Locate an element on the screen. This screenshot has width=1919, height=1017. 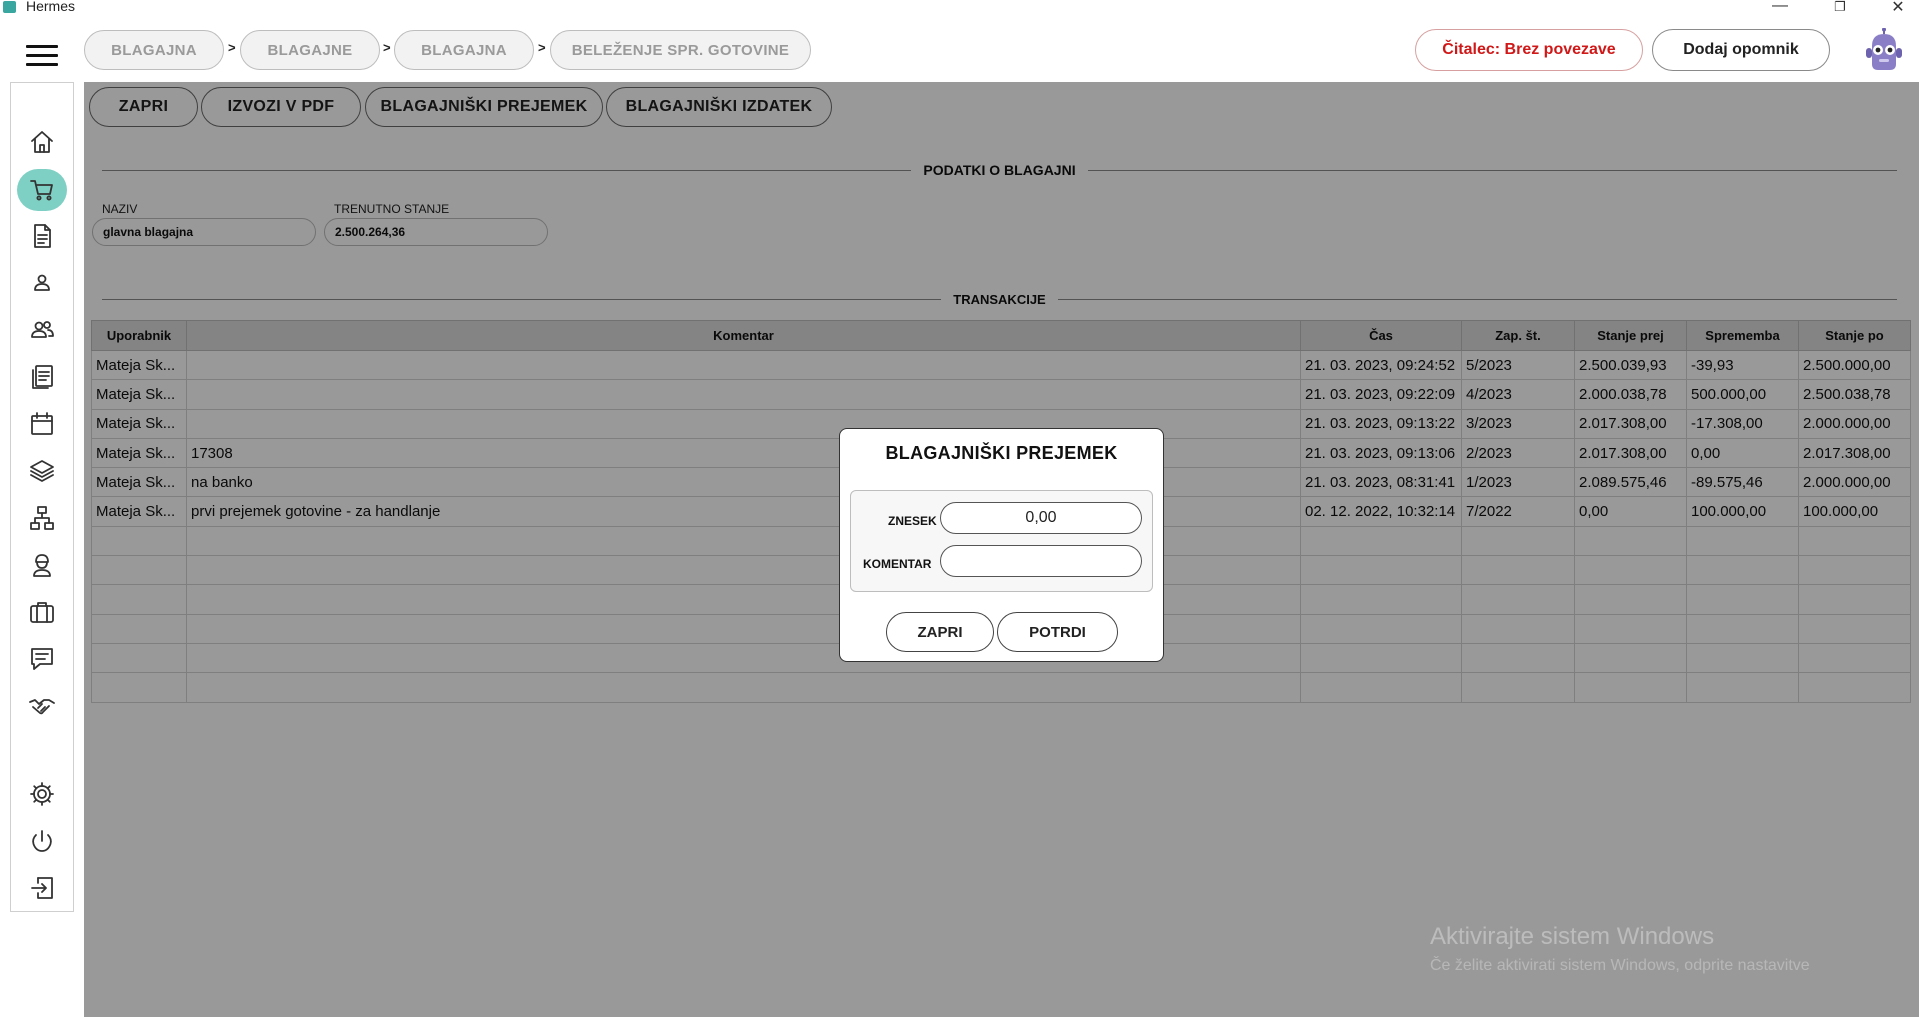
amount-label: ZNESEK is located at coordinates (912, 521).